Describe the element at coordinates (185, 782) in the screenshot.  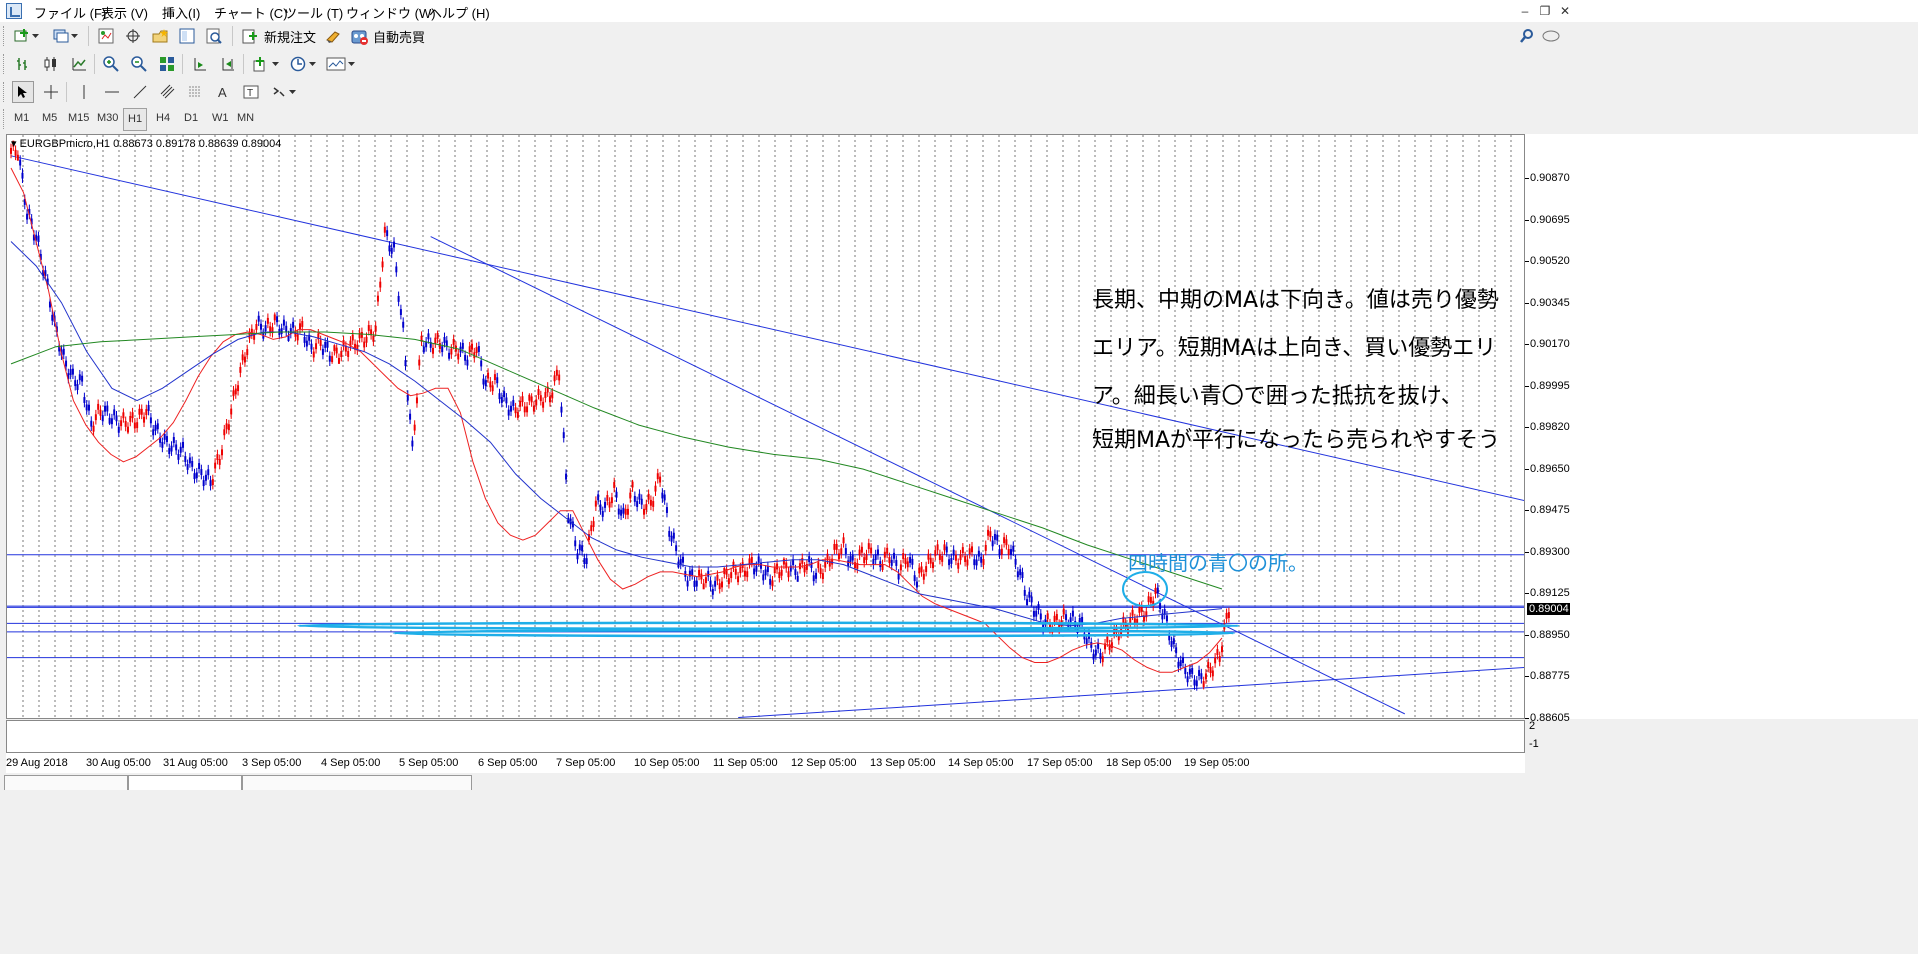
I see `chart-tab-active` at that location.